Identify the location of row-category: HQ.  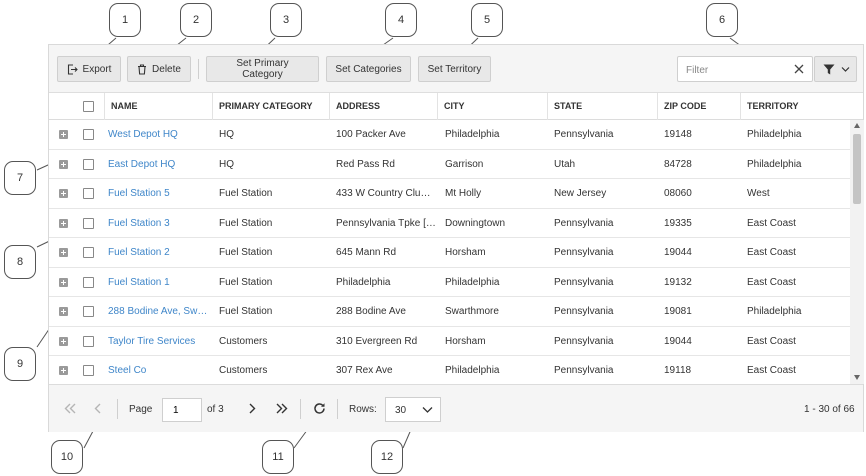
(226, 164).